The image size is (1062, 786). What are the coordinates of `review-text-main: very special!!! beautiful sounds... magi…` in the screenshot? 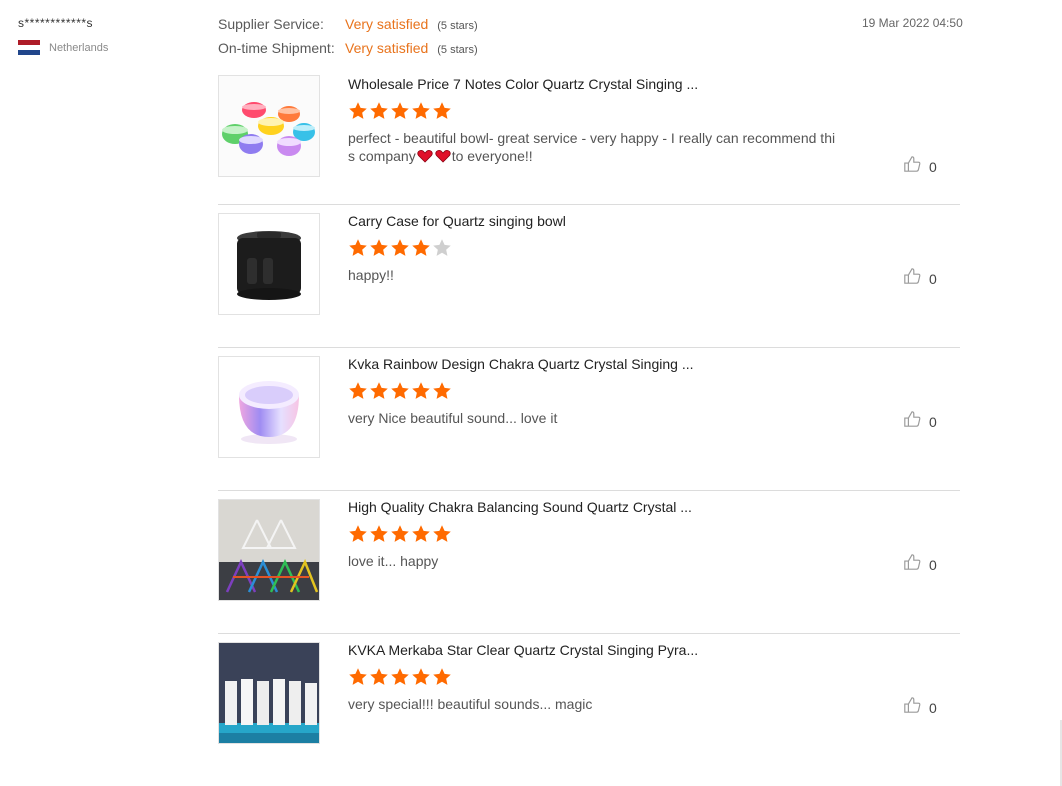 It's located at (470, 704).